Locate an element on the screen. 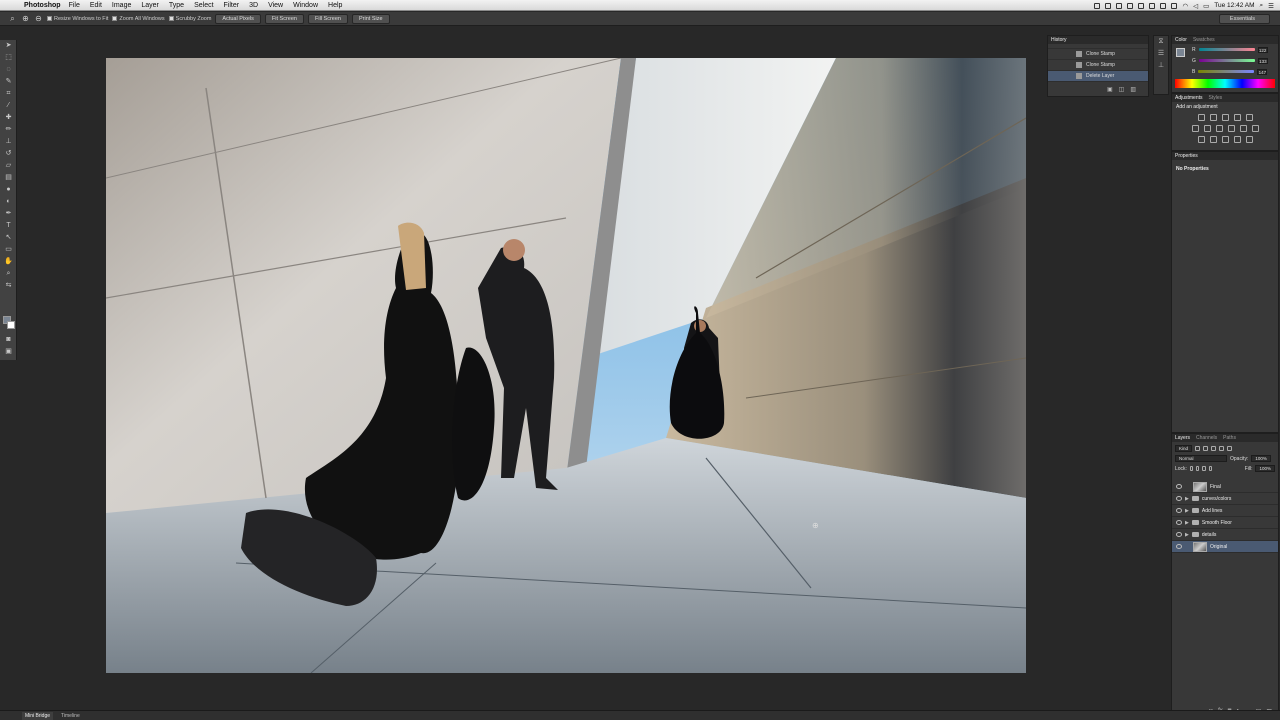  zoom-tool-side-icon: ⌕ is located at coordinates (8, 274).